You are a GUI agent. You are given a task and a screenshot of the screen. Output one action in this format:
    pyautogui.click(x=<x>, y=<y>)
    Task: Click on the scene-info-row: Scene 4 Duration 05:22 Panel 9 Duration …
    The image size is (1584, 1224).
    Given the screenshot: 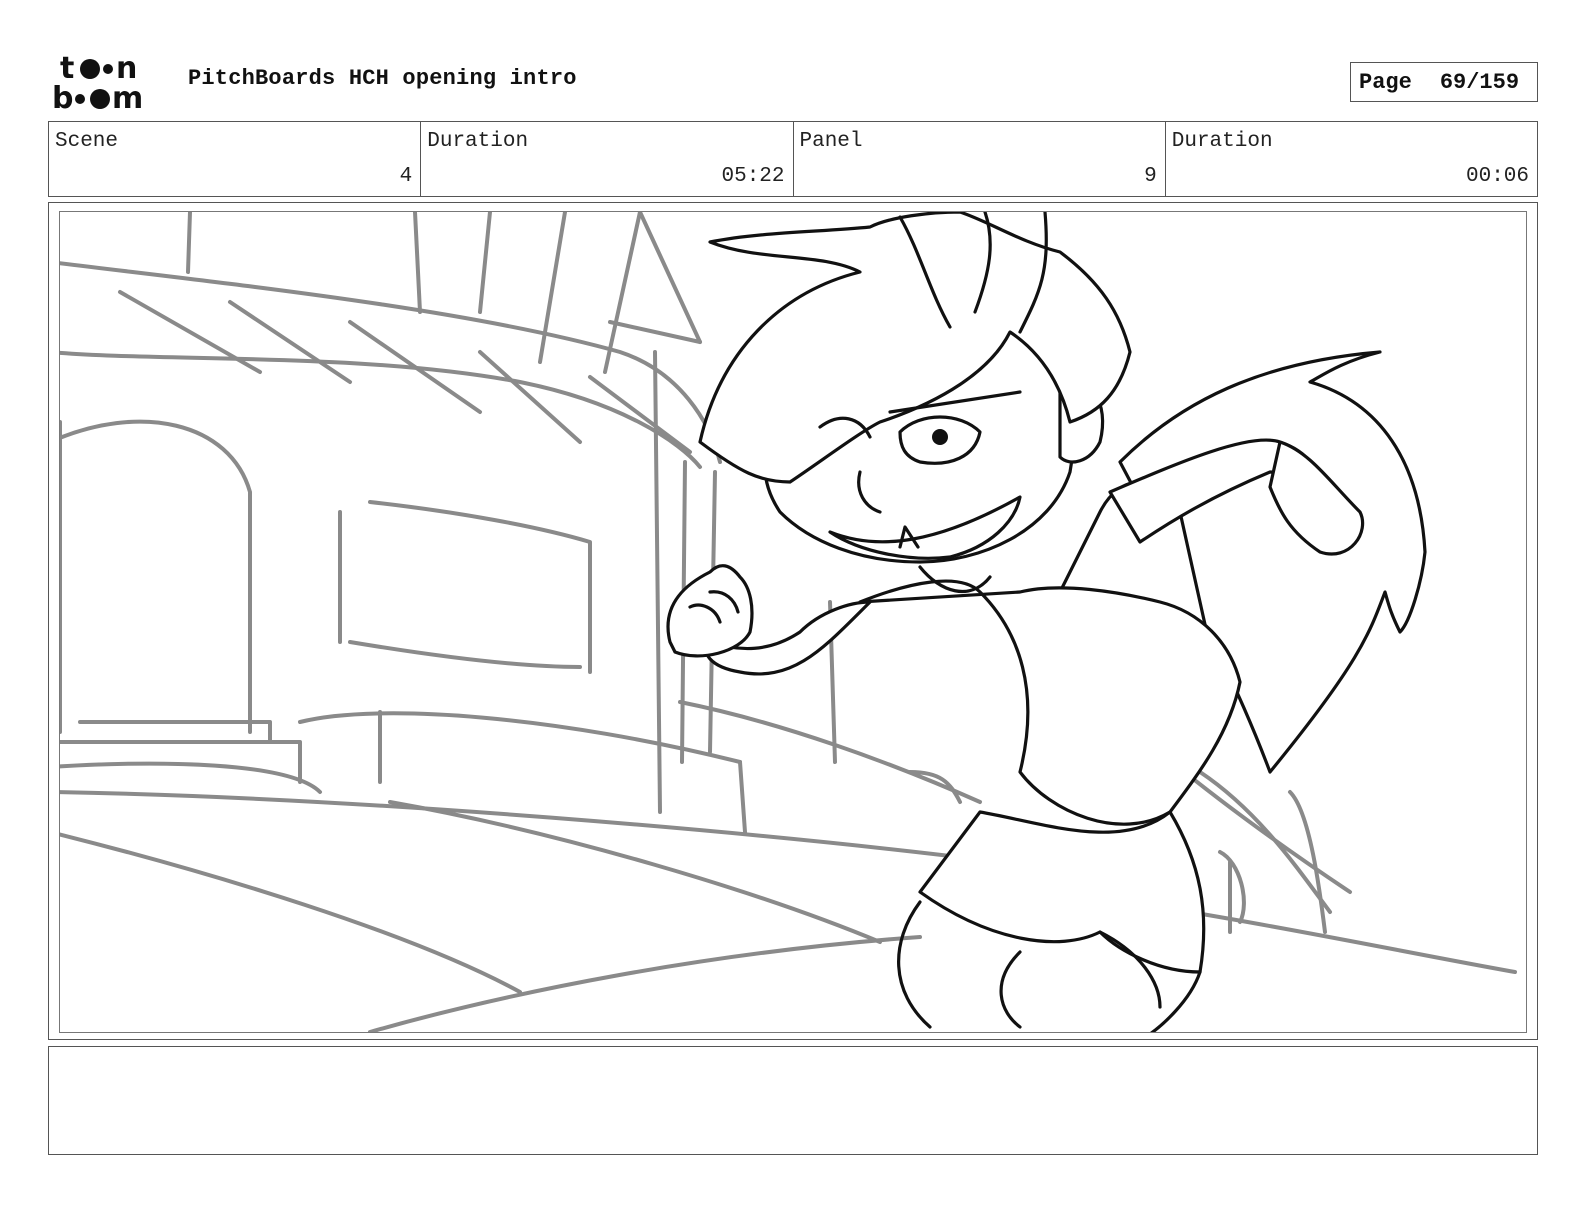 What is the action you would take?
    pyautogui.click(x=793, y=159)
    